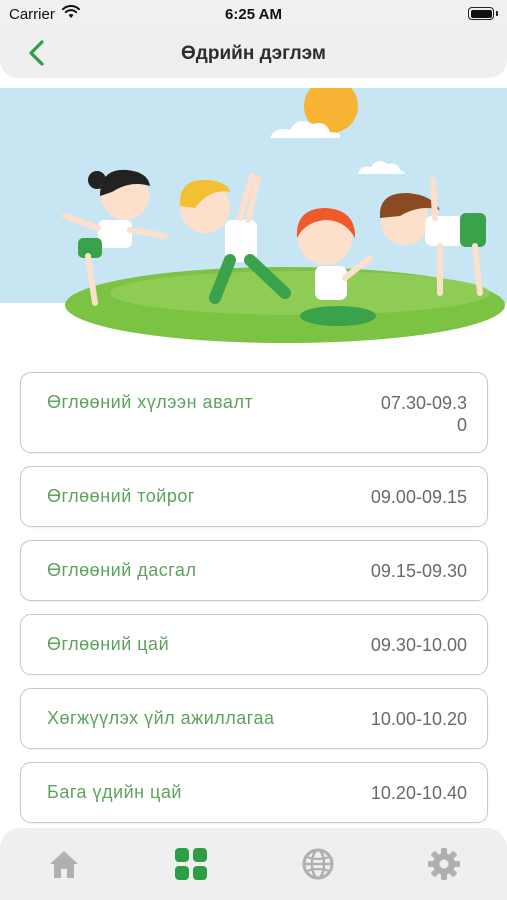 Image resolution: width=507 pixels, height=900 pixels. What do you see at coordinates (254, 570) in the screenshot?
I see `schedule-item: Өглөөний дасгал 09.15-09.30` at bounding box center [254, 570].